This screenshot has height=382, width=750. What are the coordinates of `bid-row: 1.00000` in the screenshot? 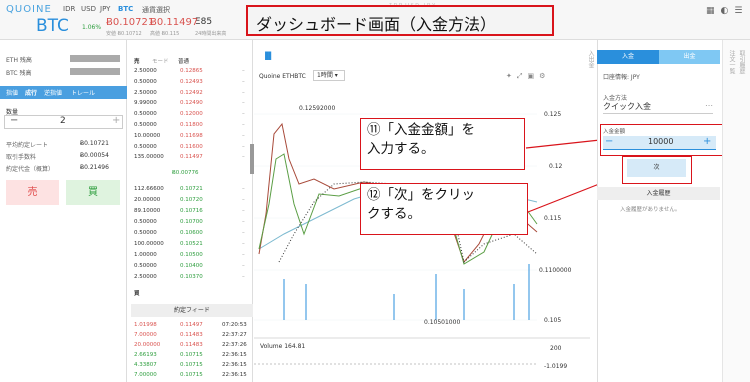 It's located at (145, 255).